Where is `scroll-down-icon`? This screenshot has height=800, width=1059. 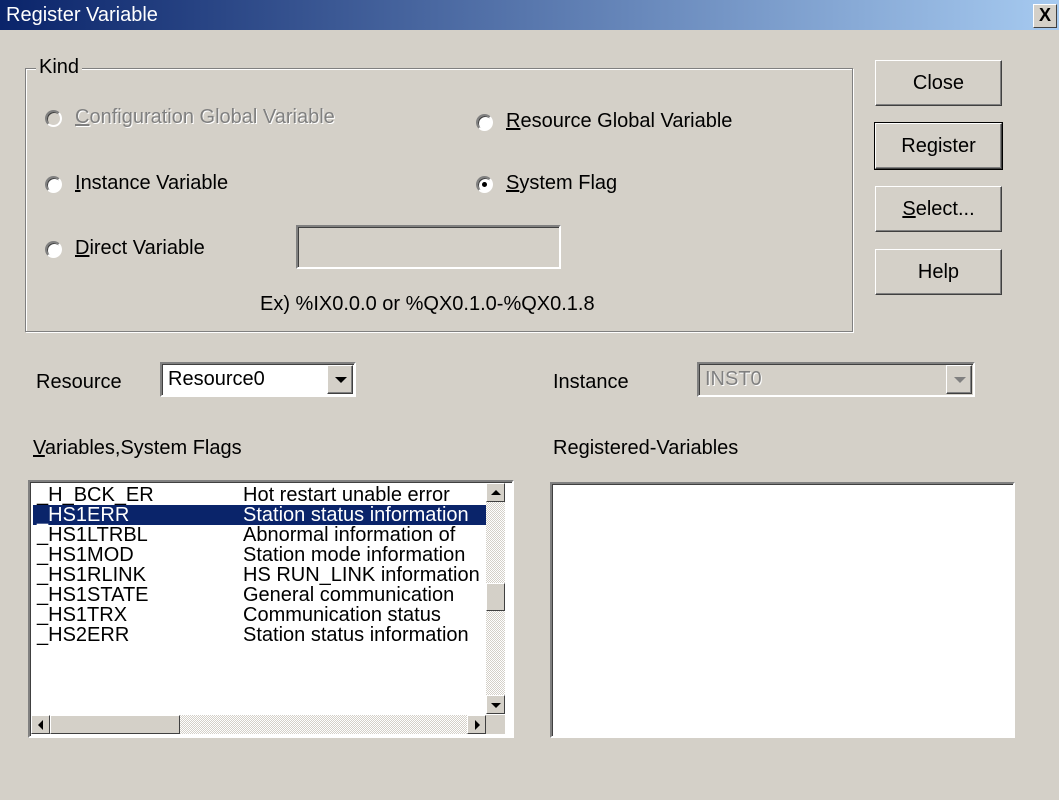 scroll-down-icon is located at coordinates (495, 704).